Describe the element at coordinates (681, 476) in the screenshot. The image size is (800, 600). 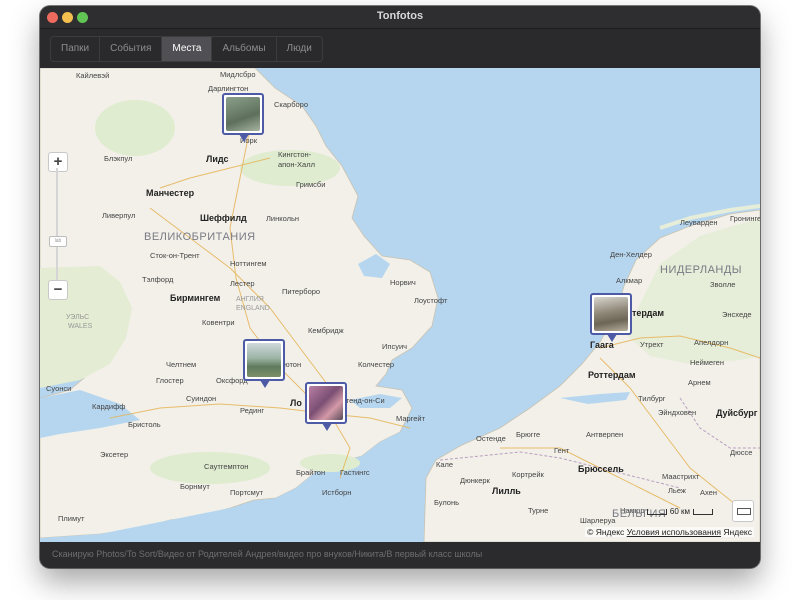
I see `label-maastricht: Маастрихт` at that location.